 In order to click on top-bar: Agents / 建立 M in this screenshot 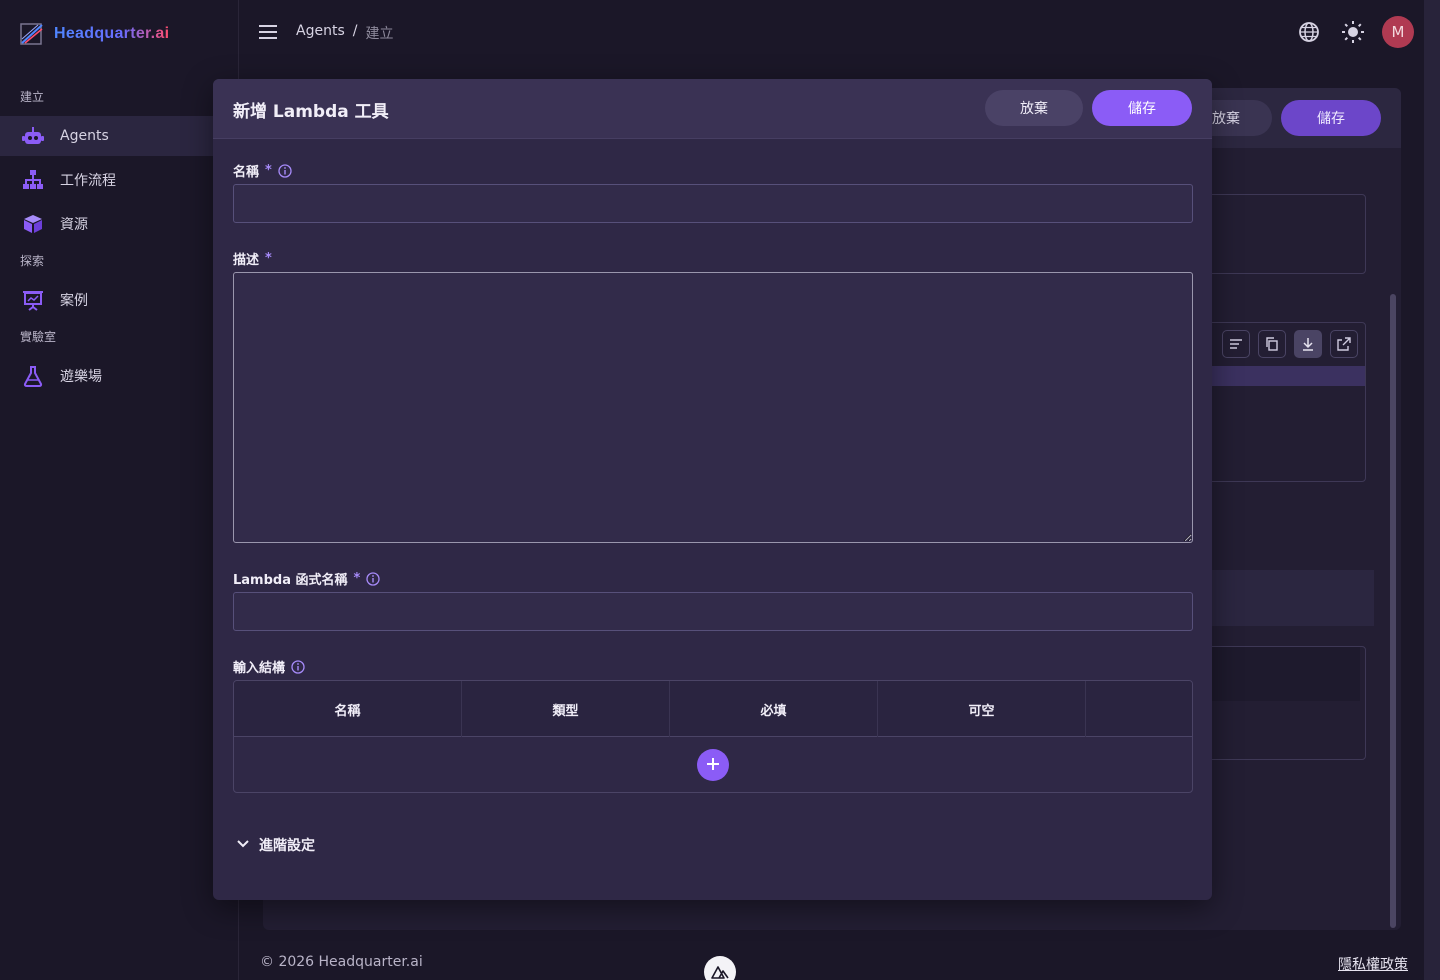, I will do `click(840, 32)`.